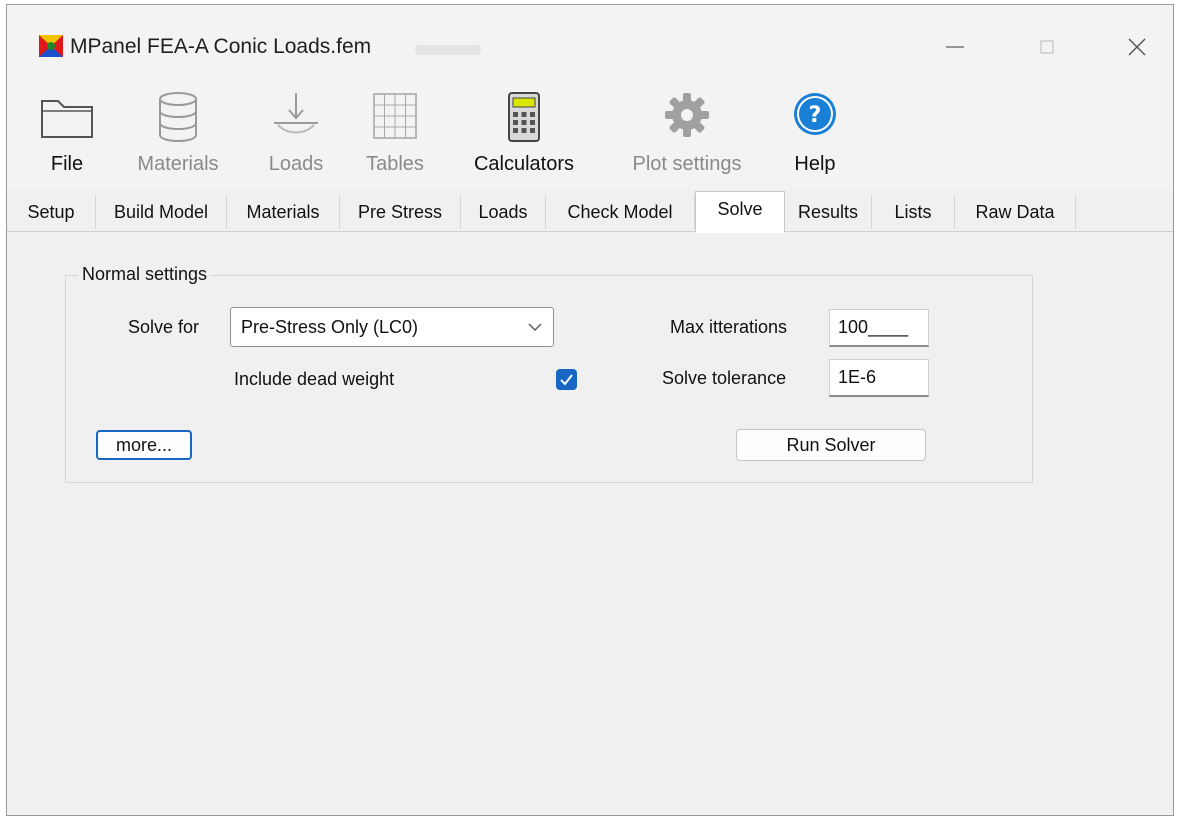 This screenshot has height=820, width=1178. What do you see at coordinates (164, 327) in the screenshot?
I see `solve-for-label: Solve for` at bounding box center [164, 327].